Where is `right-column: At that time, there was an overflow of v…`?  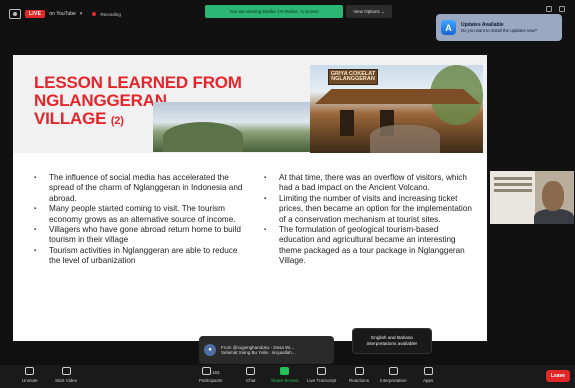 right-column: At that time, there was an overflow of v… is located at coordinates (368, 220).